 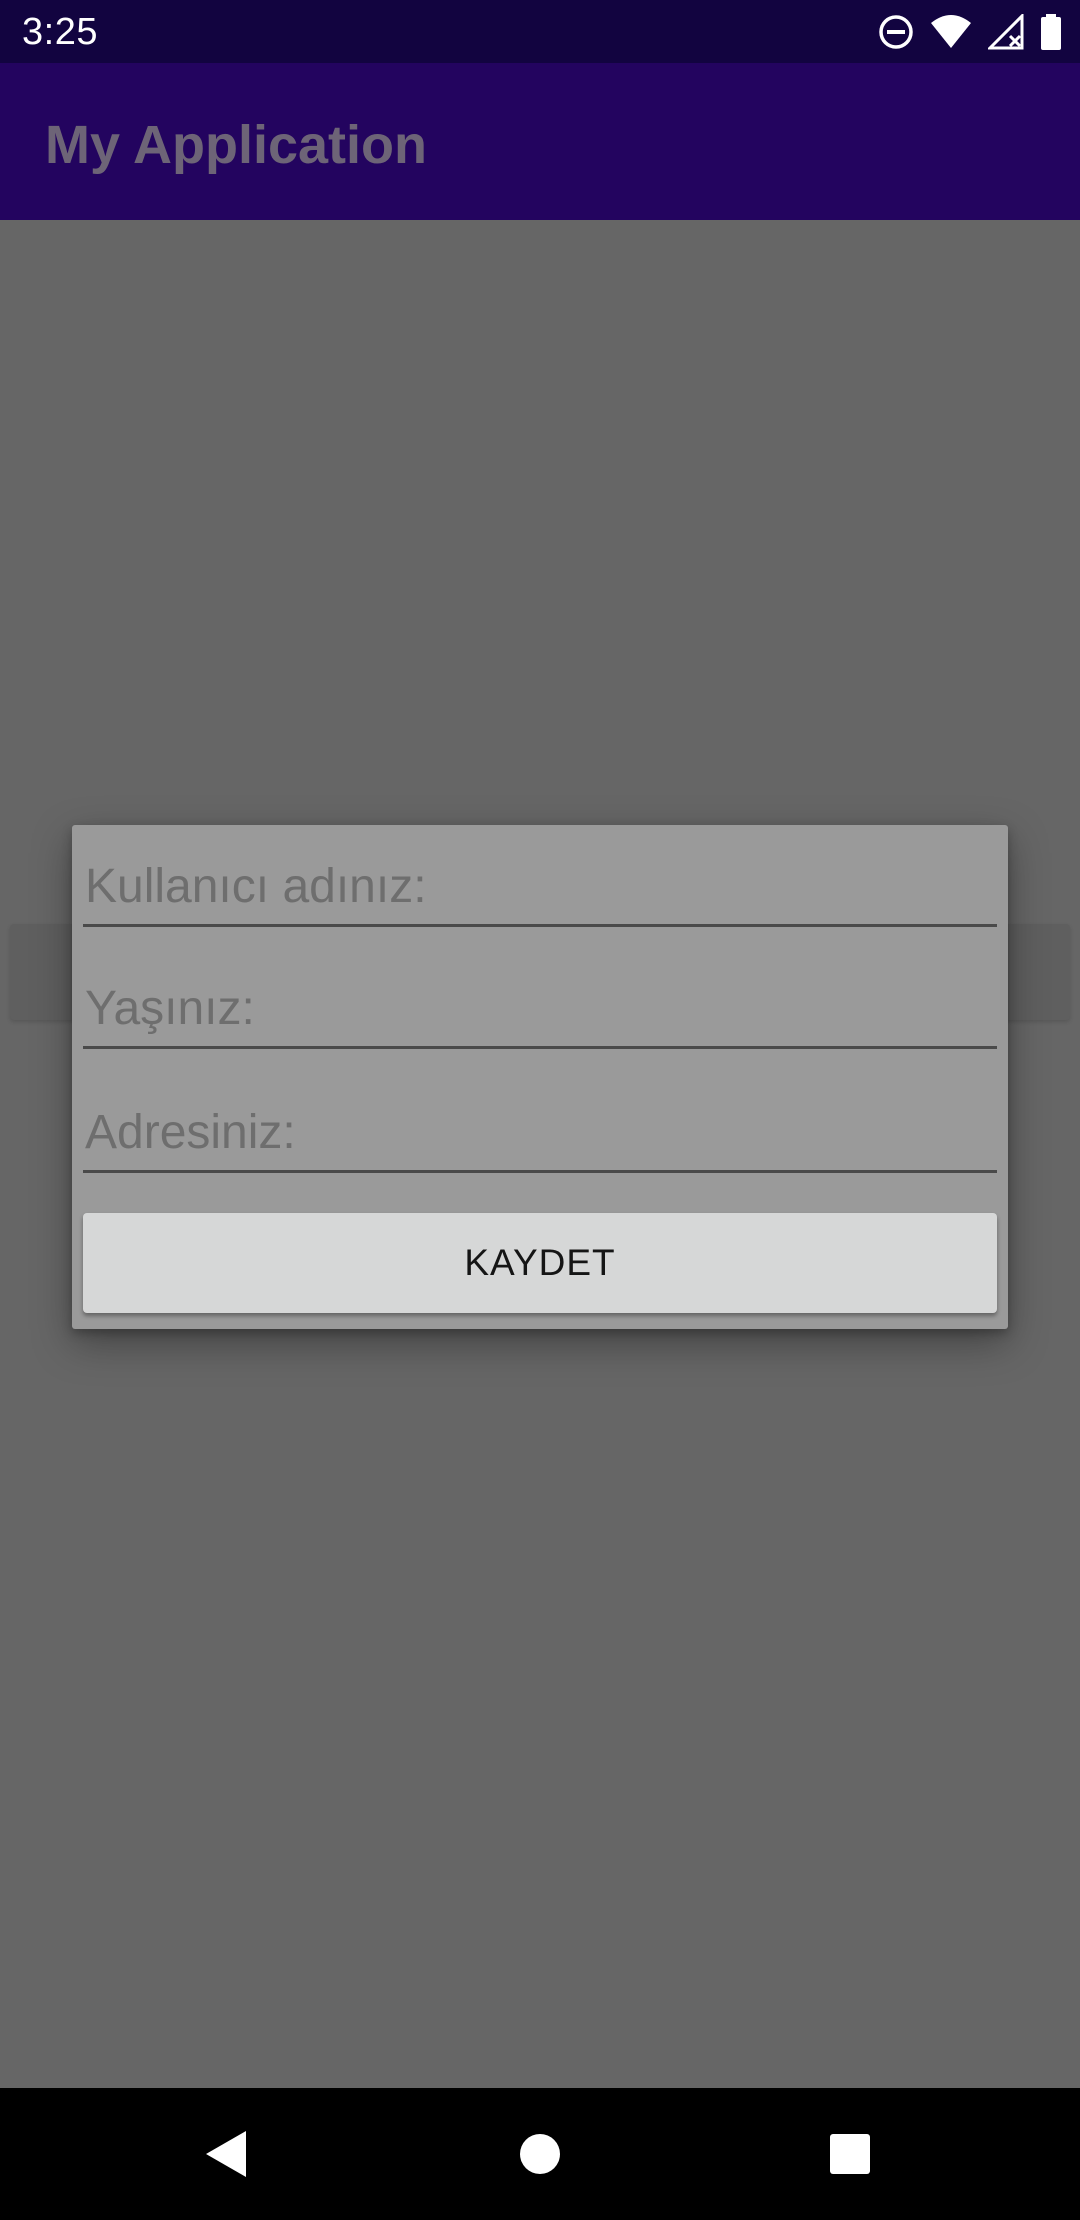 What do you see at coordinates (540, 925) in the screenshot?
I see `username-underline` at bounding box center [540, 925].